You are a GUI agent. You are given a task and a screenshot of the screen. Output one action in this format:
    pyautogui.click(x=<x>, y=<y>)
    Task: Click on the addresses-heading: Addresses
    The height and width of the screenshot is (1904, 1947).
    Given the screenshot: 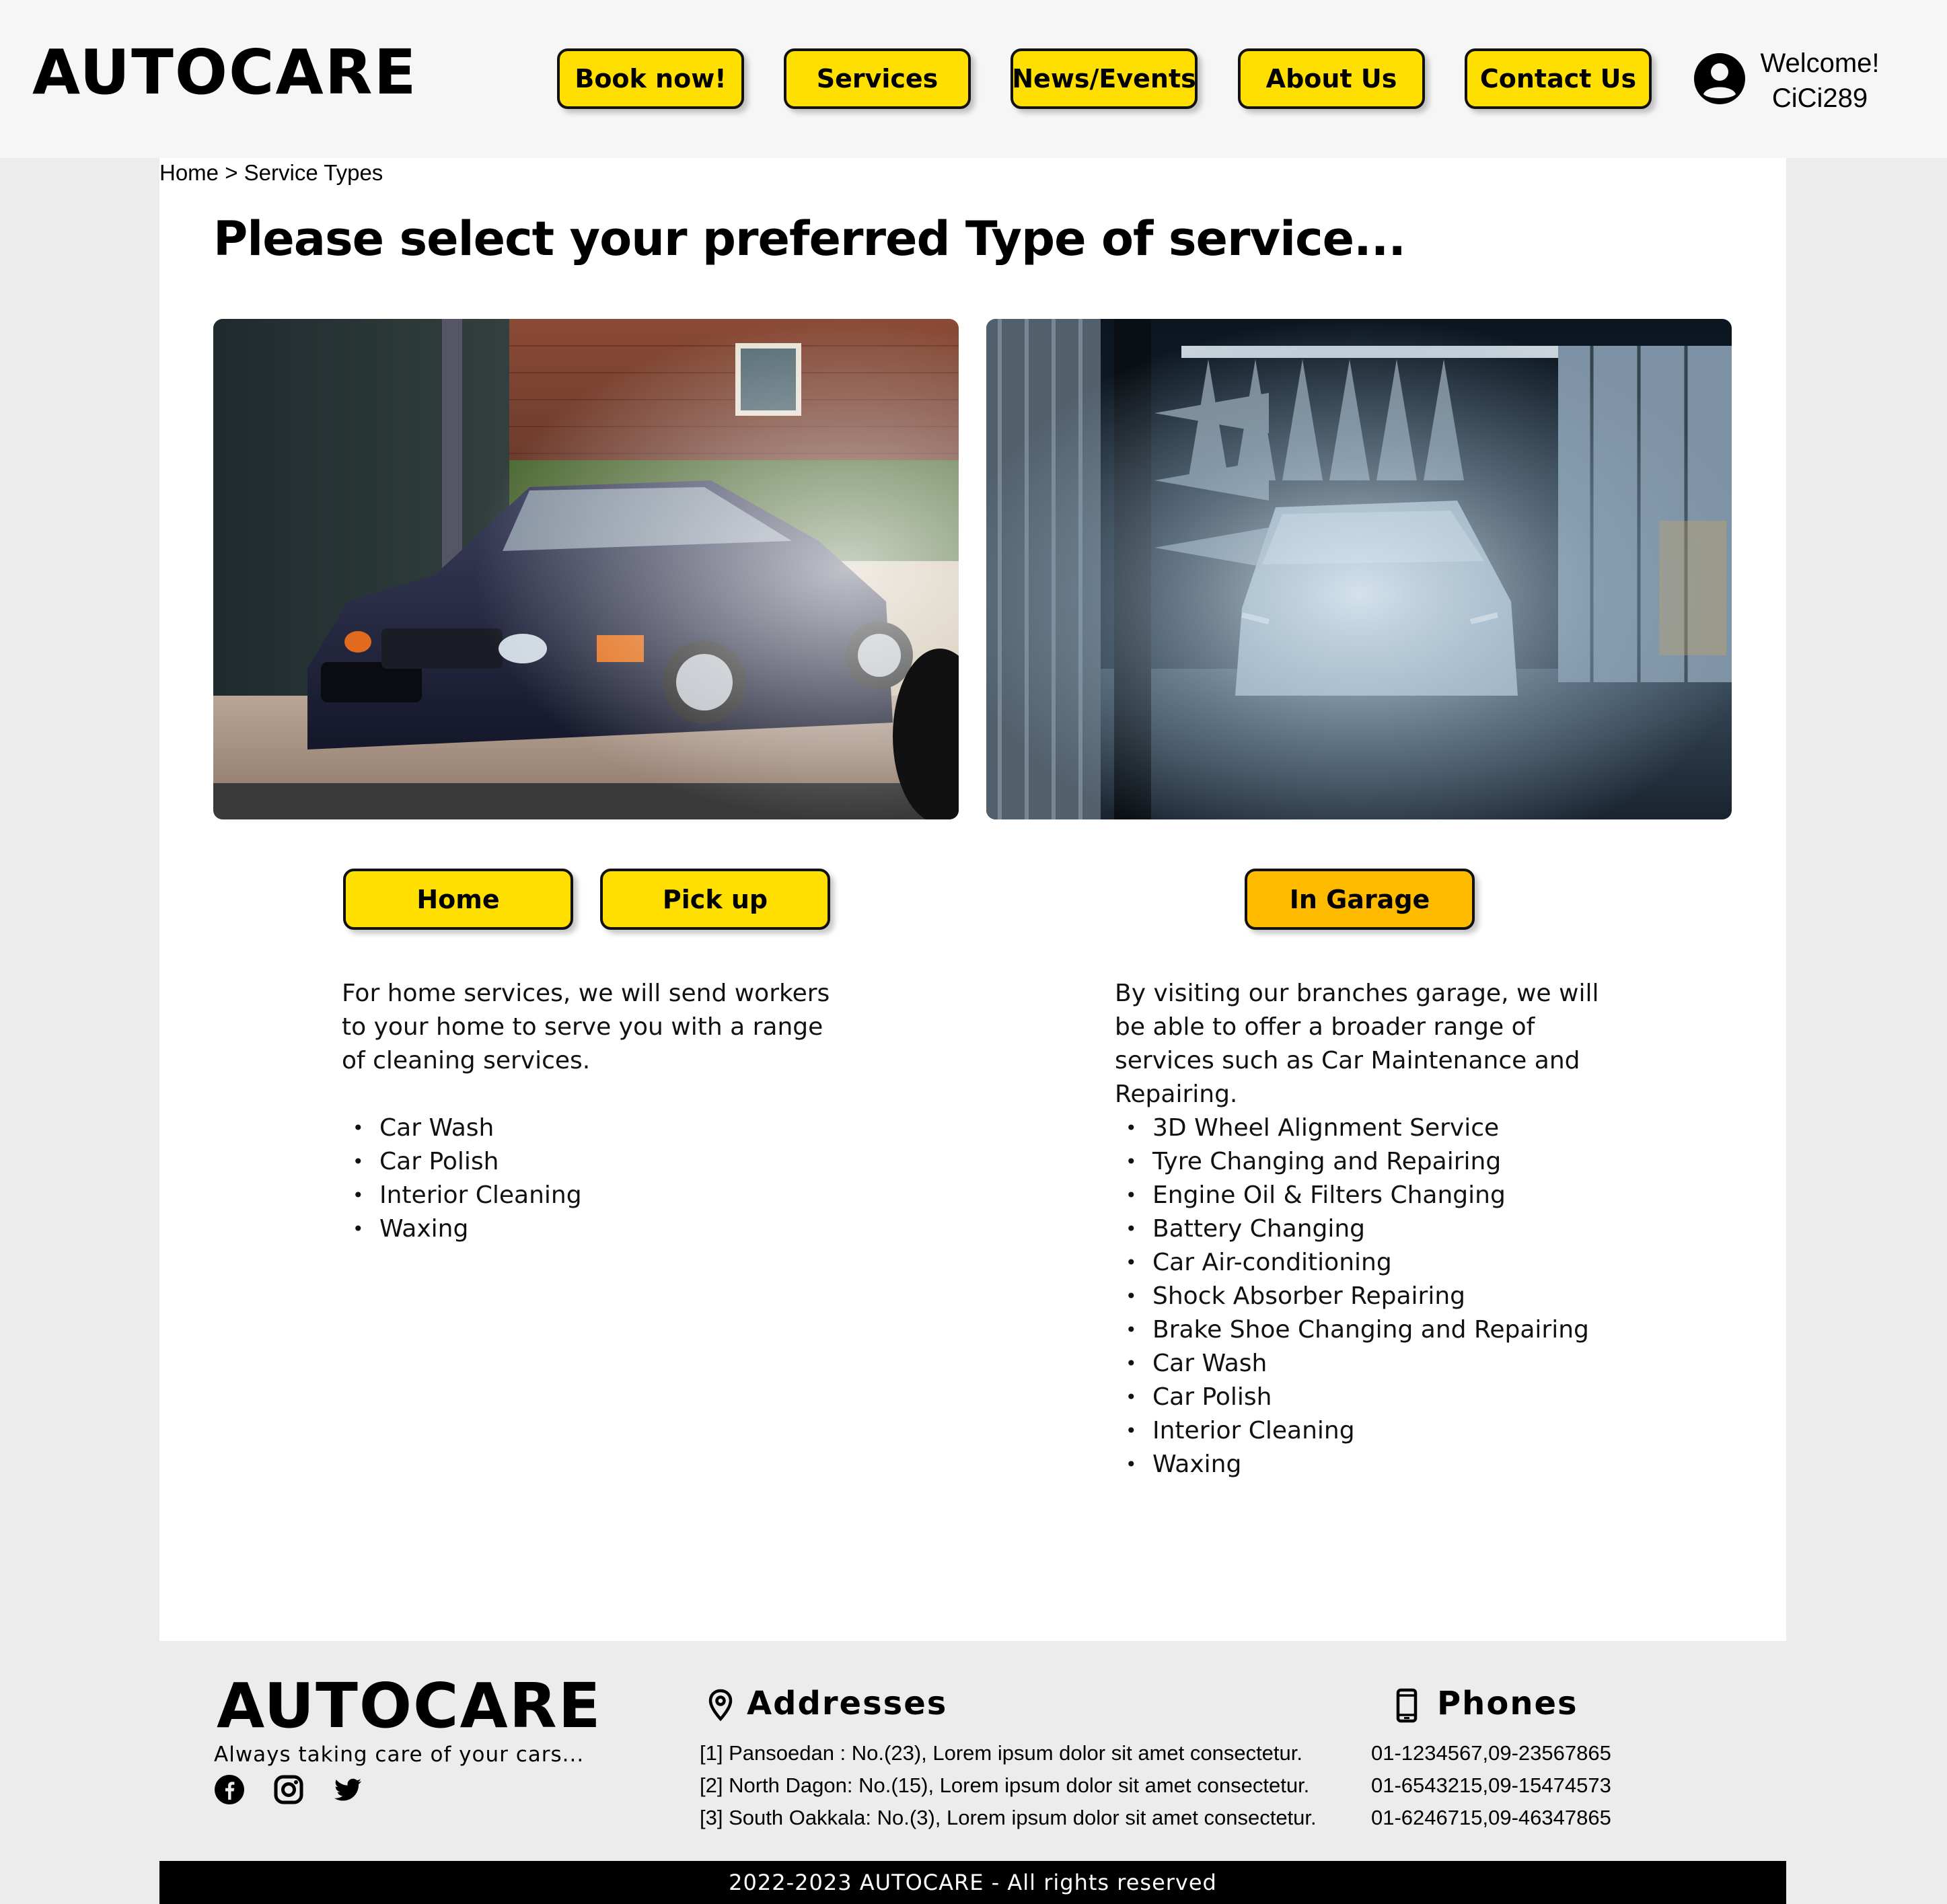 What is the action you would take?
    pyautogui.click(x=847, y=1704)
    